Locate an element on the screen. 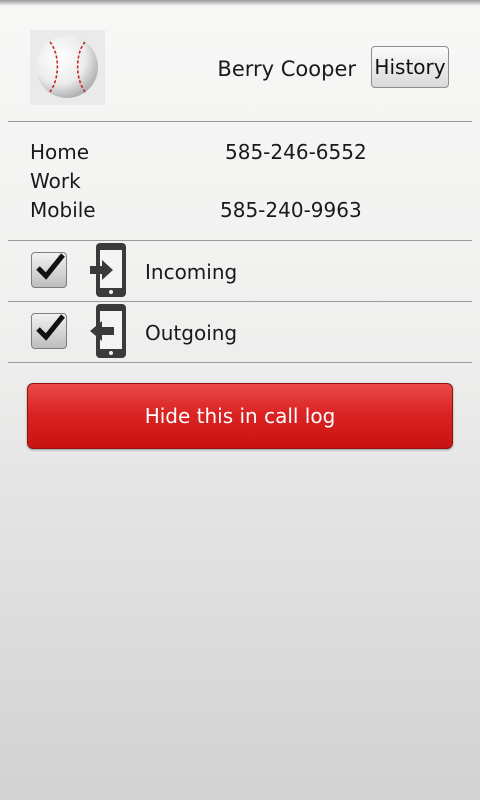 This screenshot has height=800, width=480. phone-label-home: Home is located at coordinates (60, 152).